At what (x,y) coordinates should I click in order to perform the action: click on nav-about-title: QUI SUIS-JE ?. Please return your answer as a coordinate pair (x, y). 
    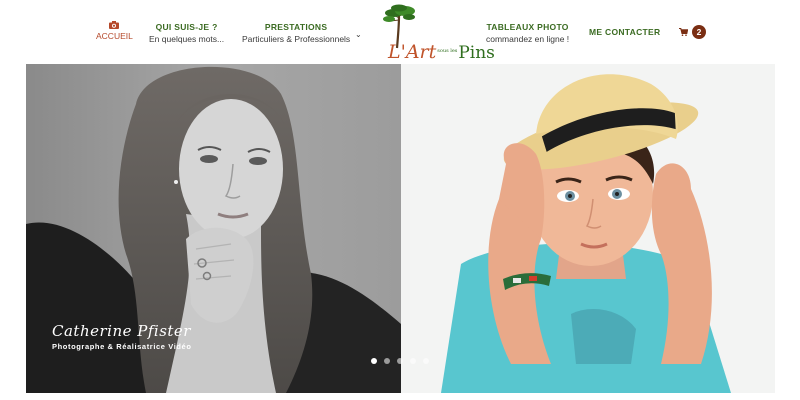
    Looking at the image, I should click on (186, 27).